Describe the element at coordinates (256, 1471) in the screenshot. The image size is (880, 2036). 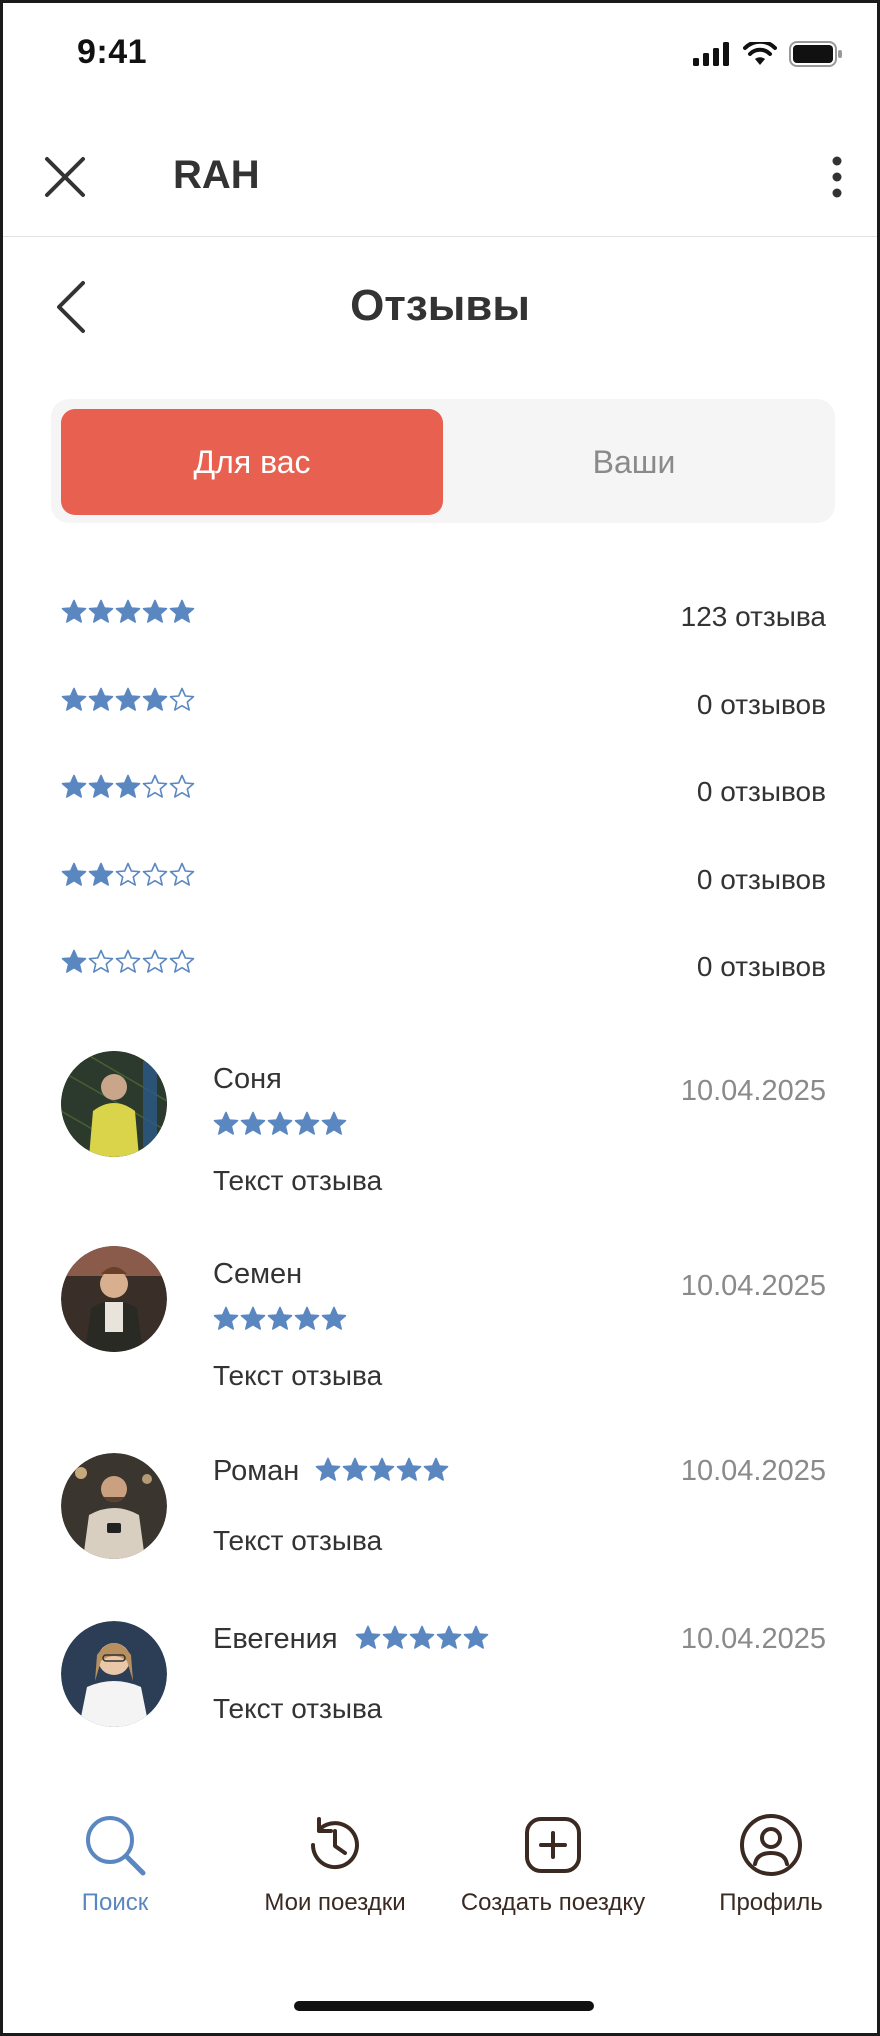
I see `reviewer-name: Роман` at that location.